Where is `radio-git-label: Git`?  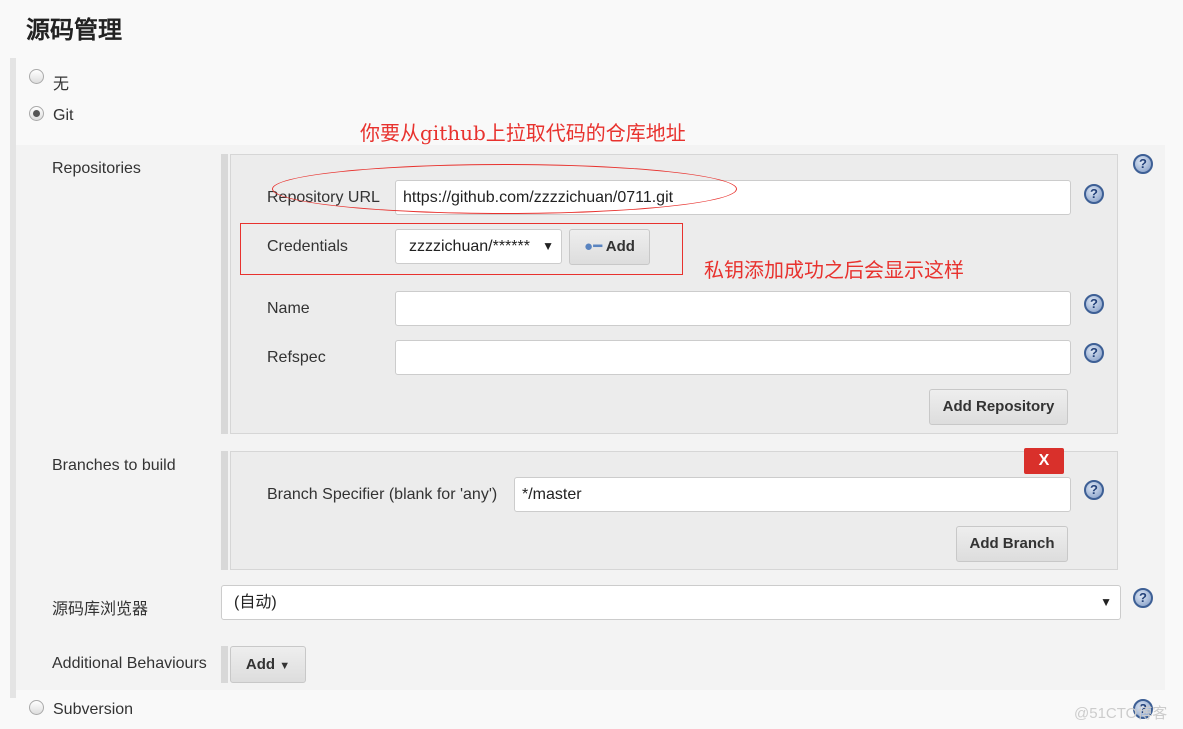
radio-git-label: Git is located at coordinates (63, 115).